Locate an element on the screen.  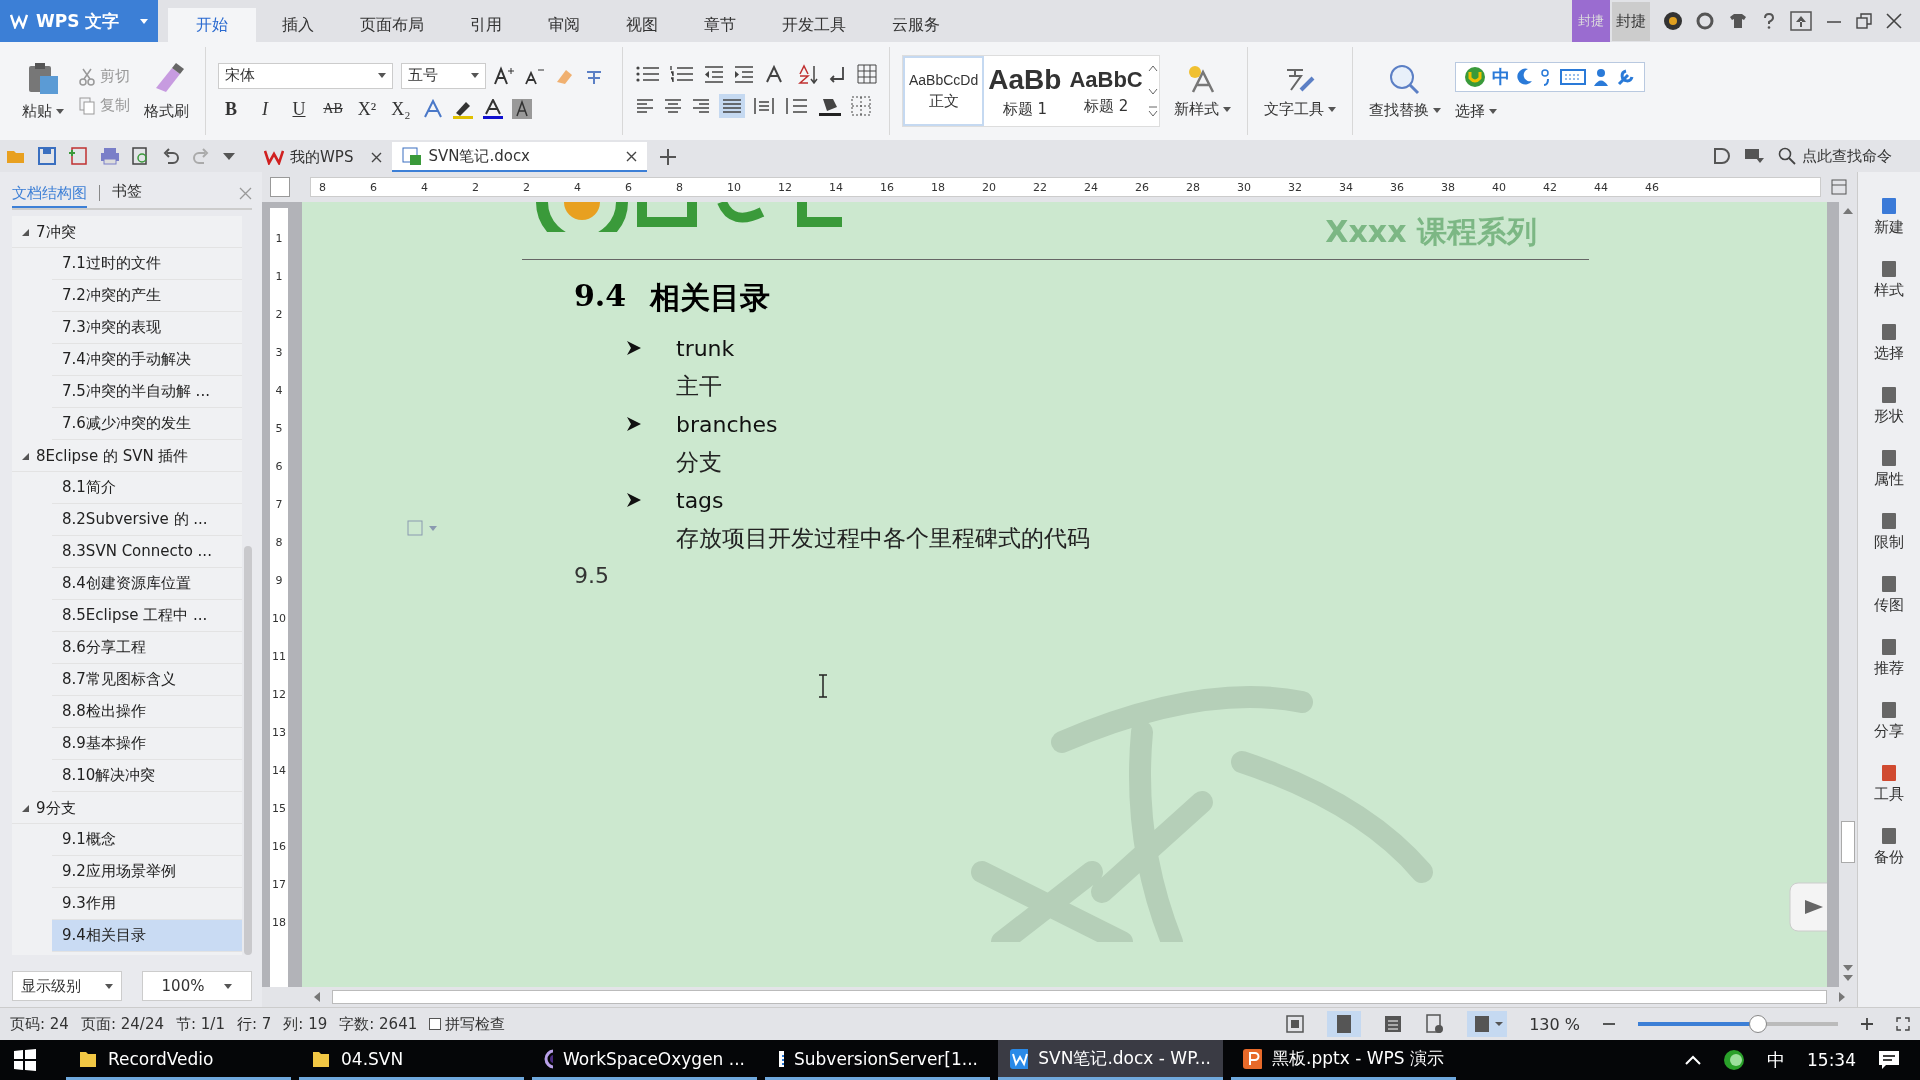
save-icon is located at coordinates (47, 156).